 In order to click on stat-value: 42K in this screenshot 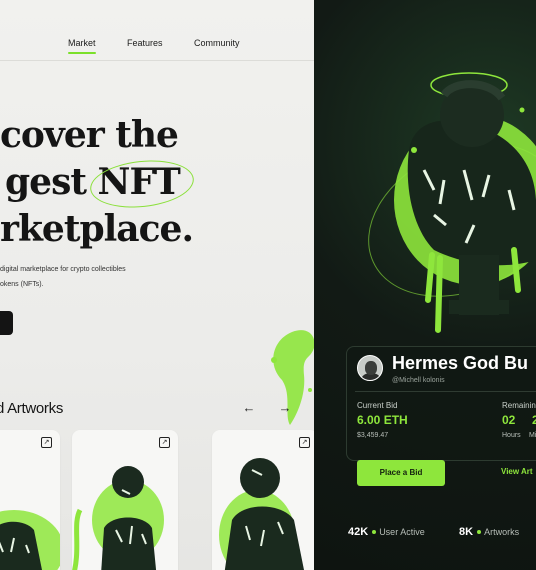, I will do `click(358, 532)`.